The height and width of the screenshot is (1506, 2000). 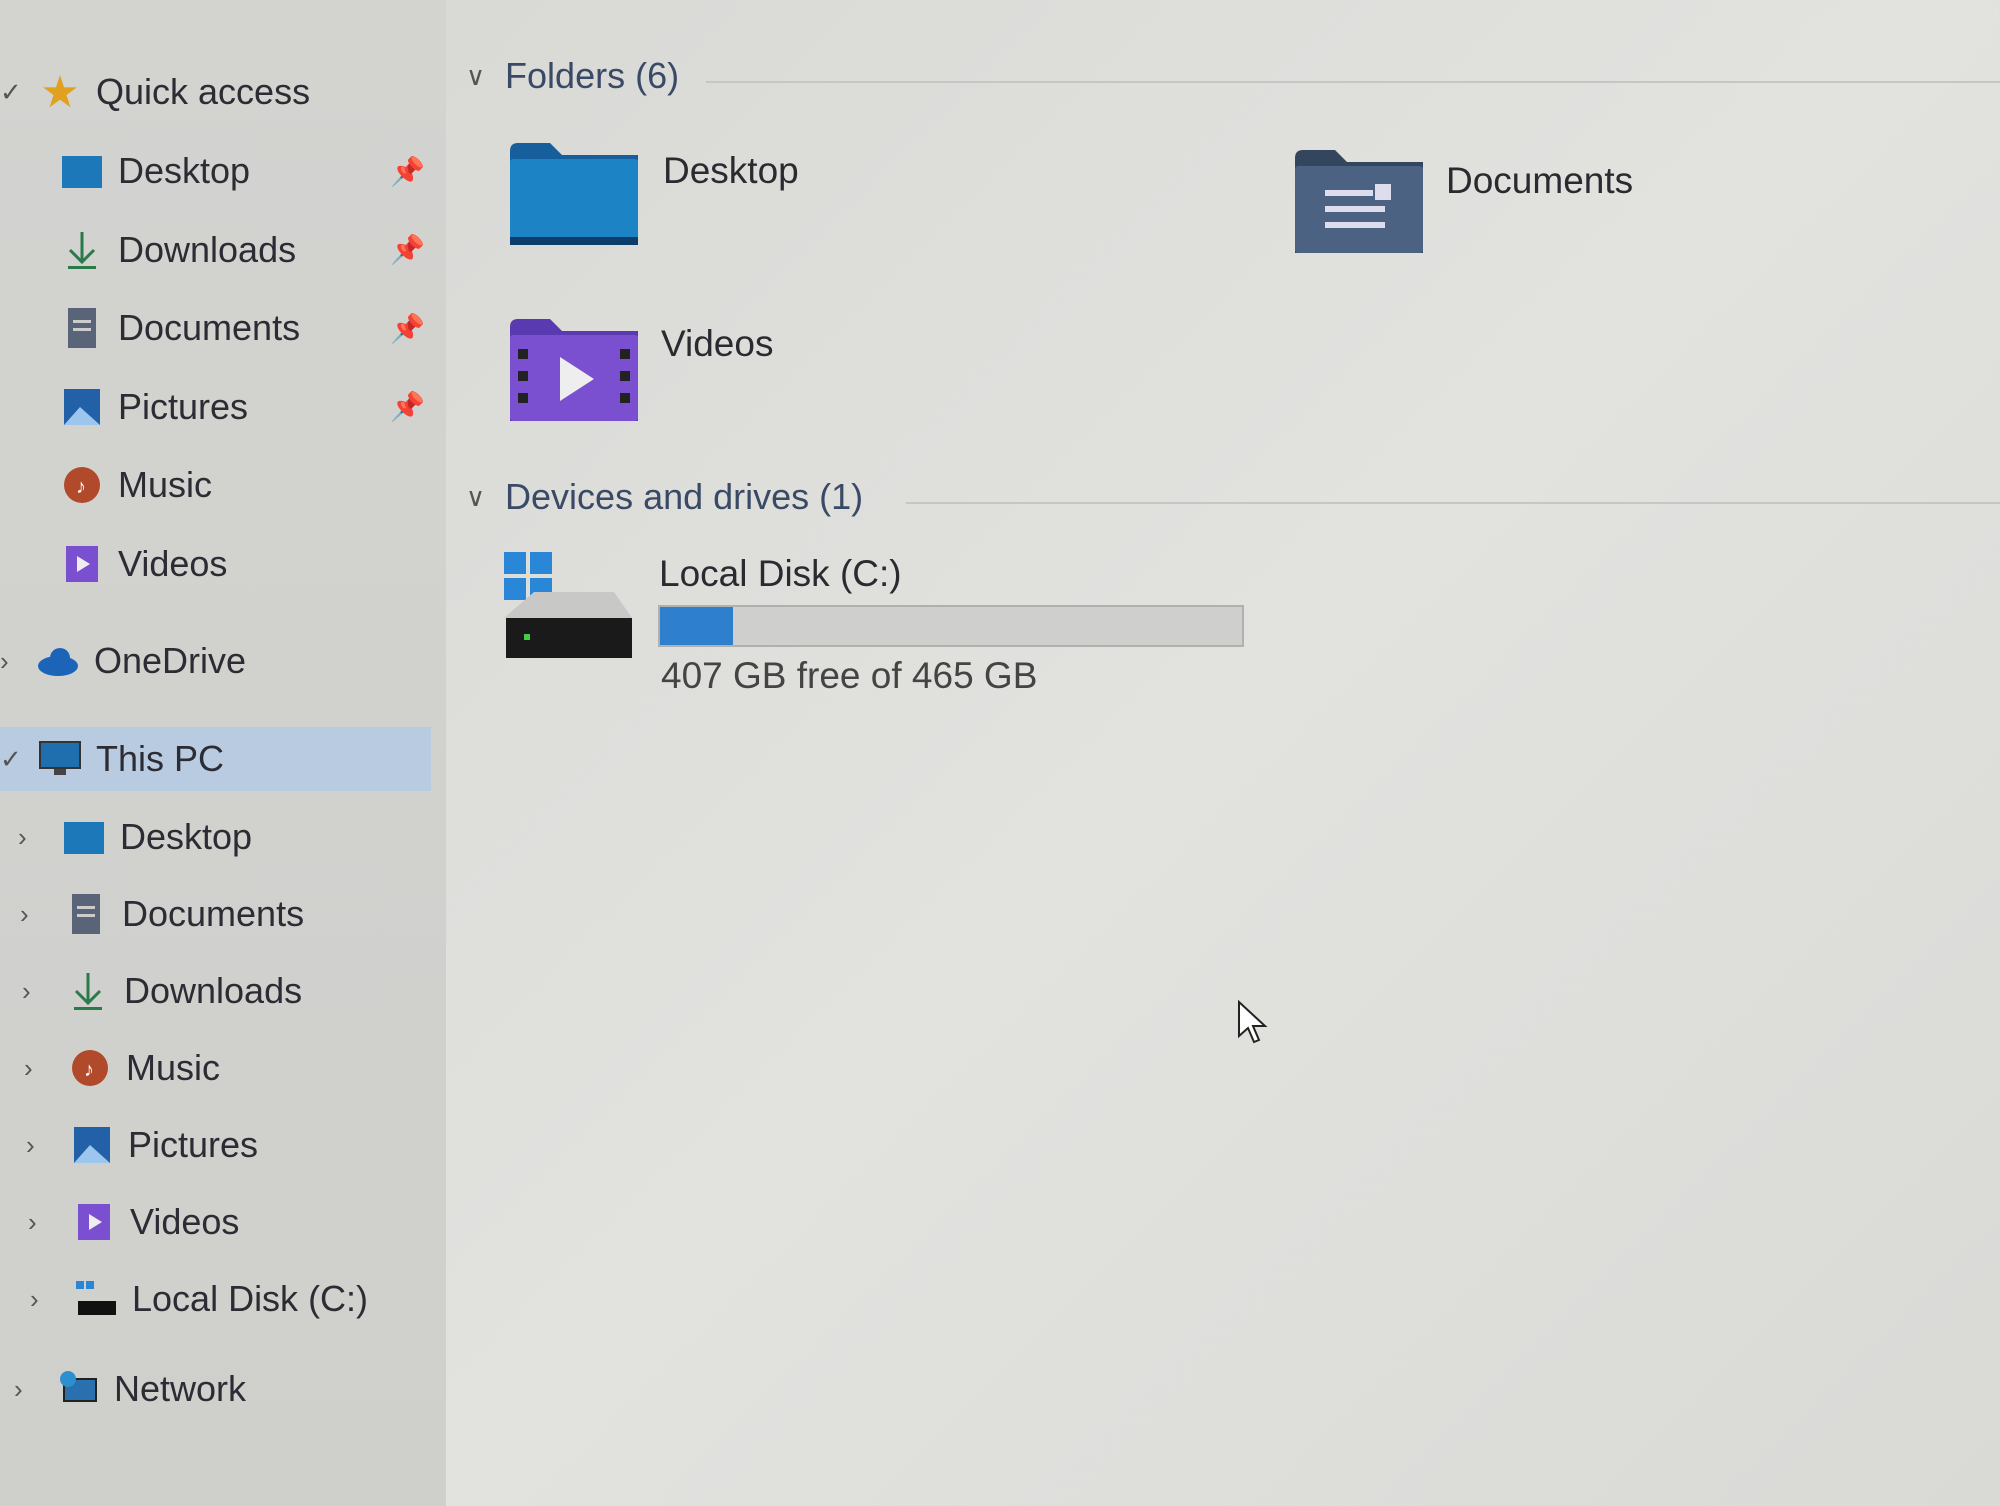 I want to click on sidebar-item-videos: Videos, so click(x=113, y=564).